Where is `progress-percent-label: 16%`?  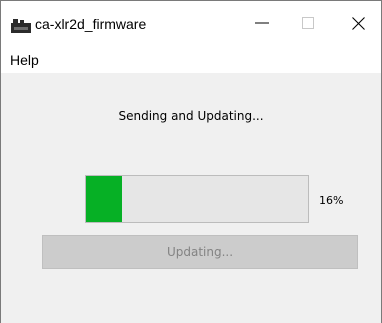
progress-percent-label: 16% is located at coordinates (331, 200).